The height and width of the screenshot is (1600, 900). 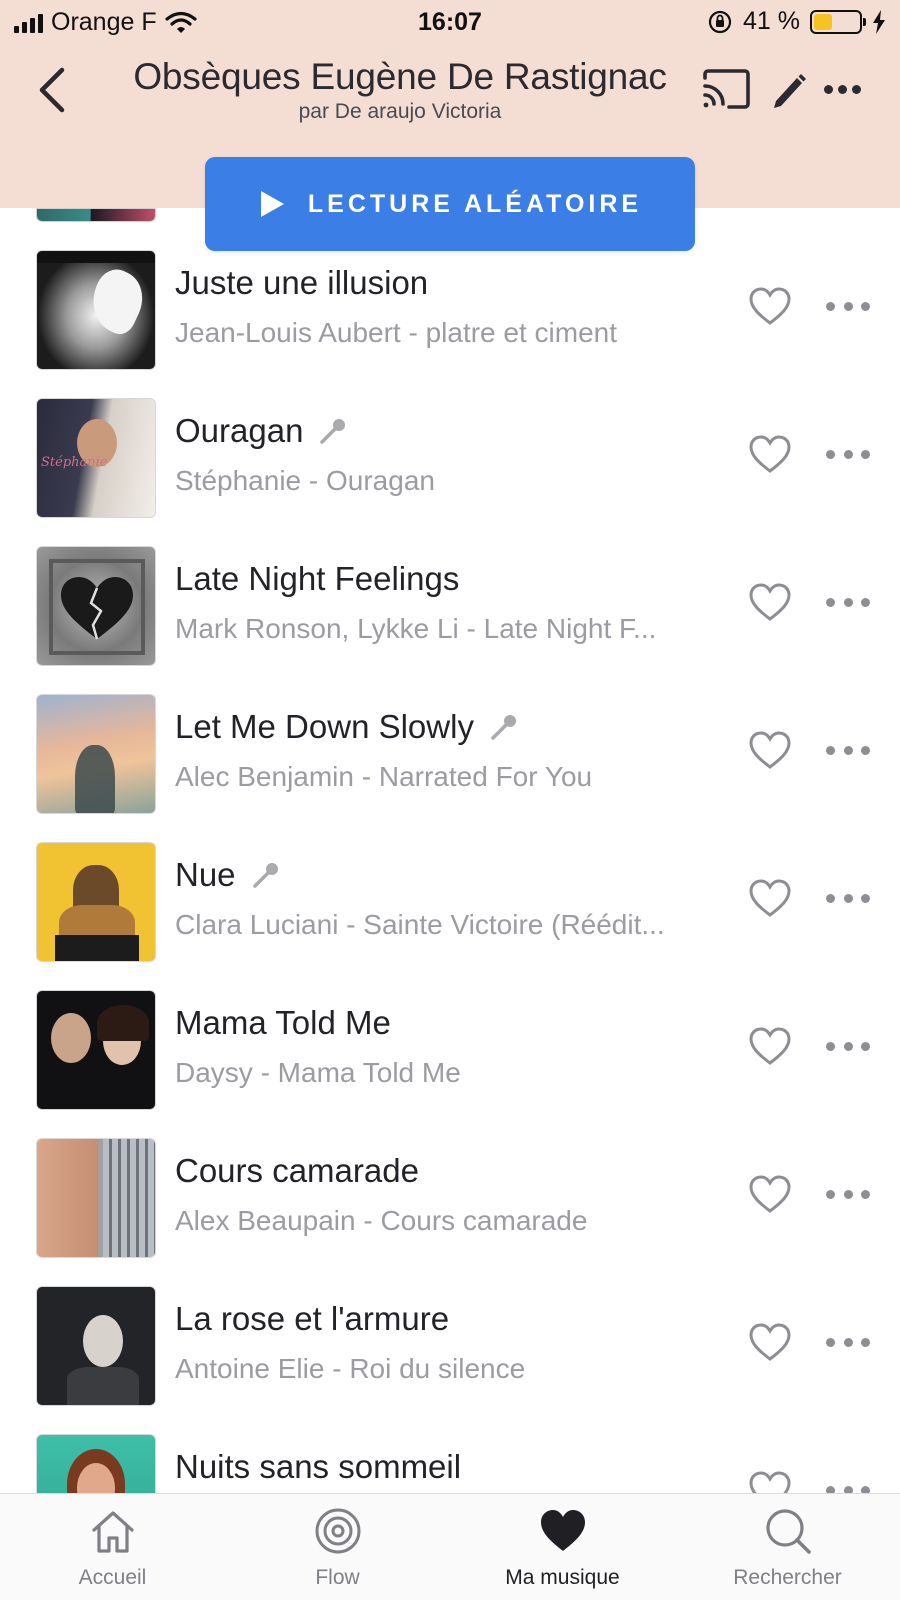 I want to click on track-title: Let Me Down Slowly, so click(x=346, y=727).